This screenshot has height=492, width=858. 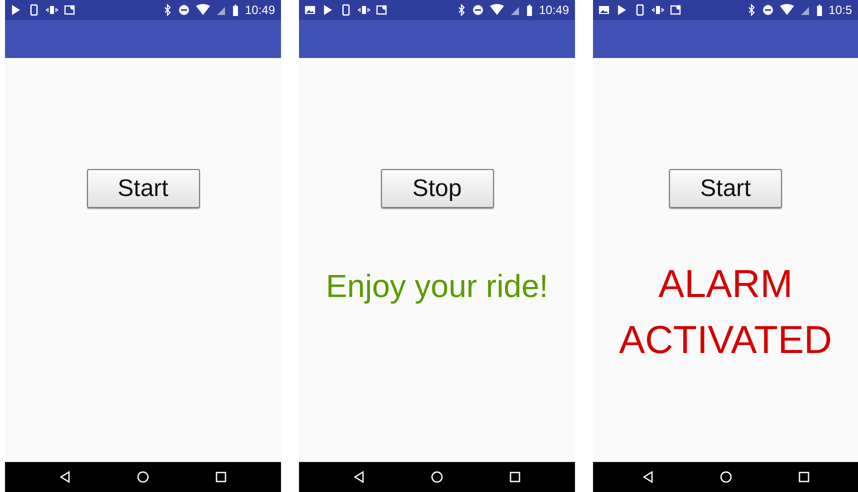 What do you see at coordinates (840, 10) in the screenshot?
I see `clock: 10:5` at bounding box center [840, 10].